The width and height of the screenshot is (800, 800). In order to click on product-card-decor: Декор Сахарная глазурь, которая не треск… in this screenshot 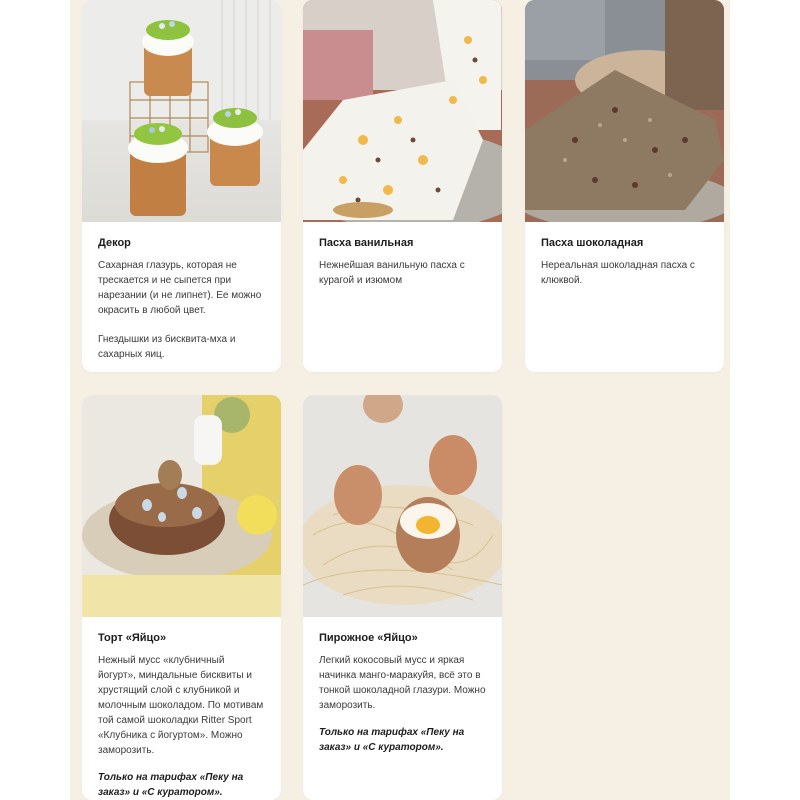, I will do `click(181, 186)`.